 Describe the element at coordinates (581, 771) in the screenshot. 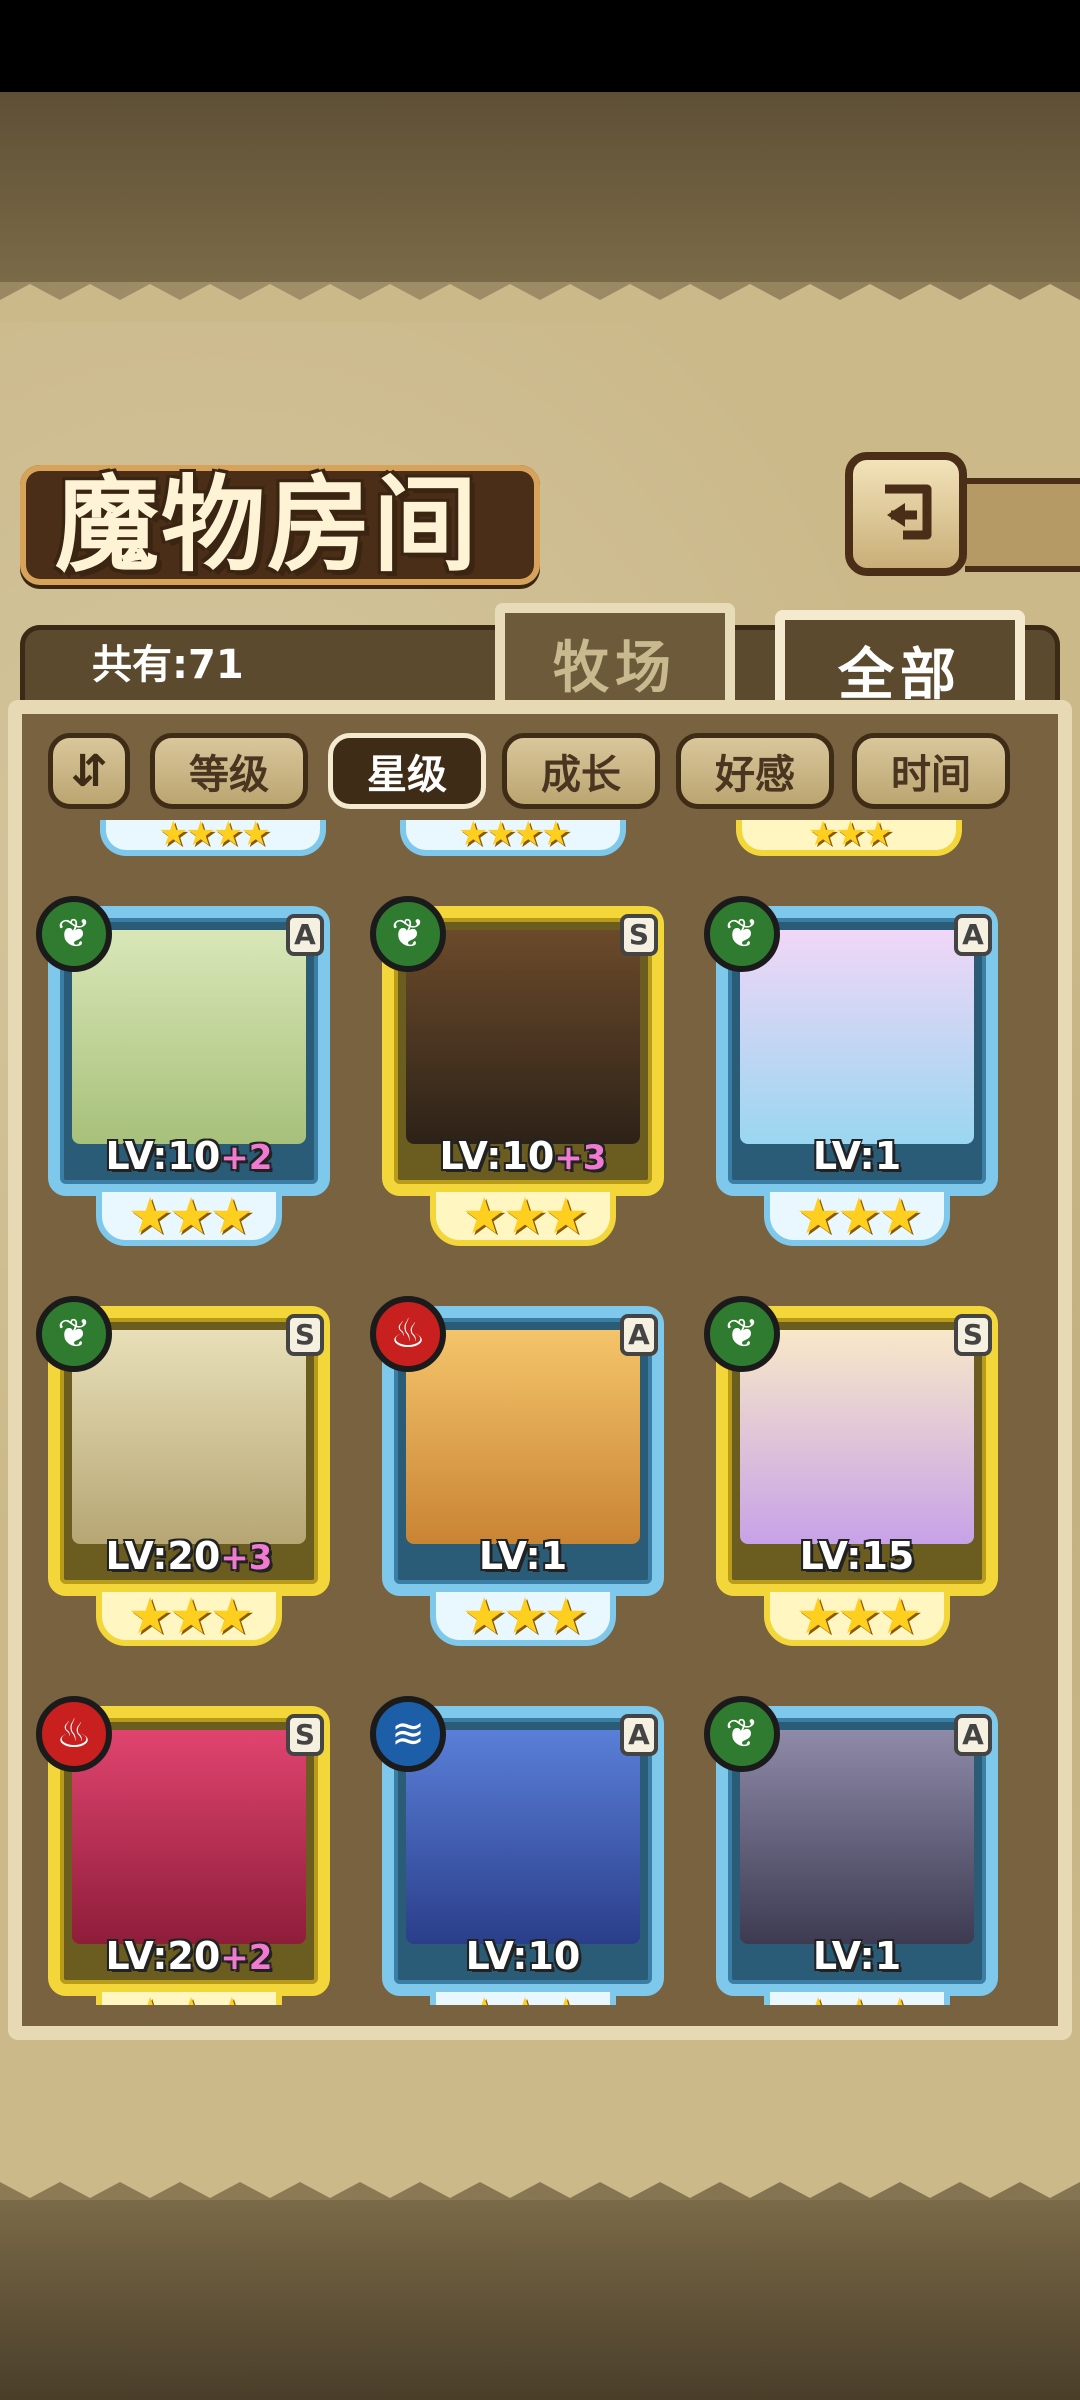

I see `sort-growth-button: 成长` at that location.